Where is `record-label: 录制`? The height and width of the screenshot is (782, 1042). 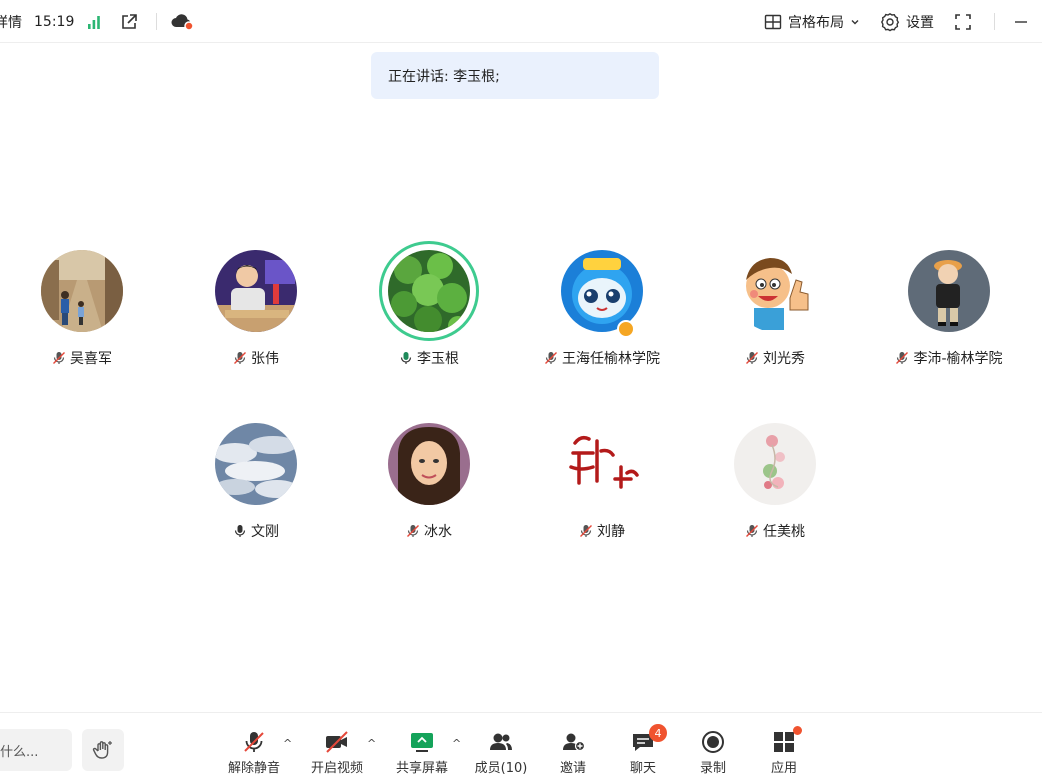
record-label: 录制 is located at coordinates (712, 768).